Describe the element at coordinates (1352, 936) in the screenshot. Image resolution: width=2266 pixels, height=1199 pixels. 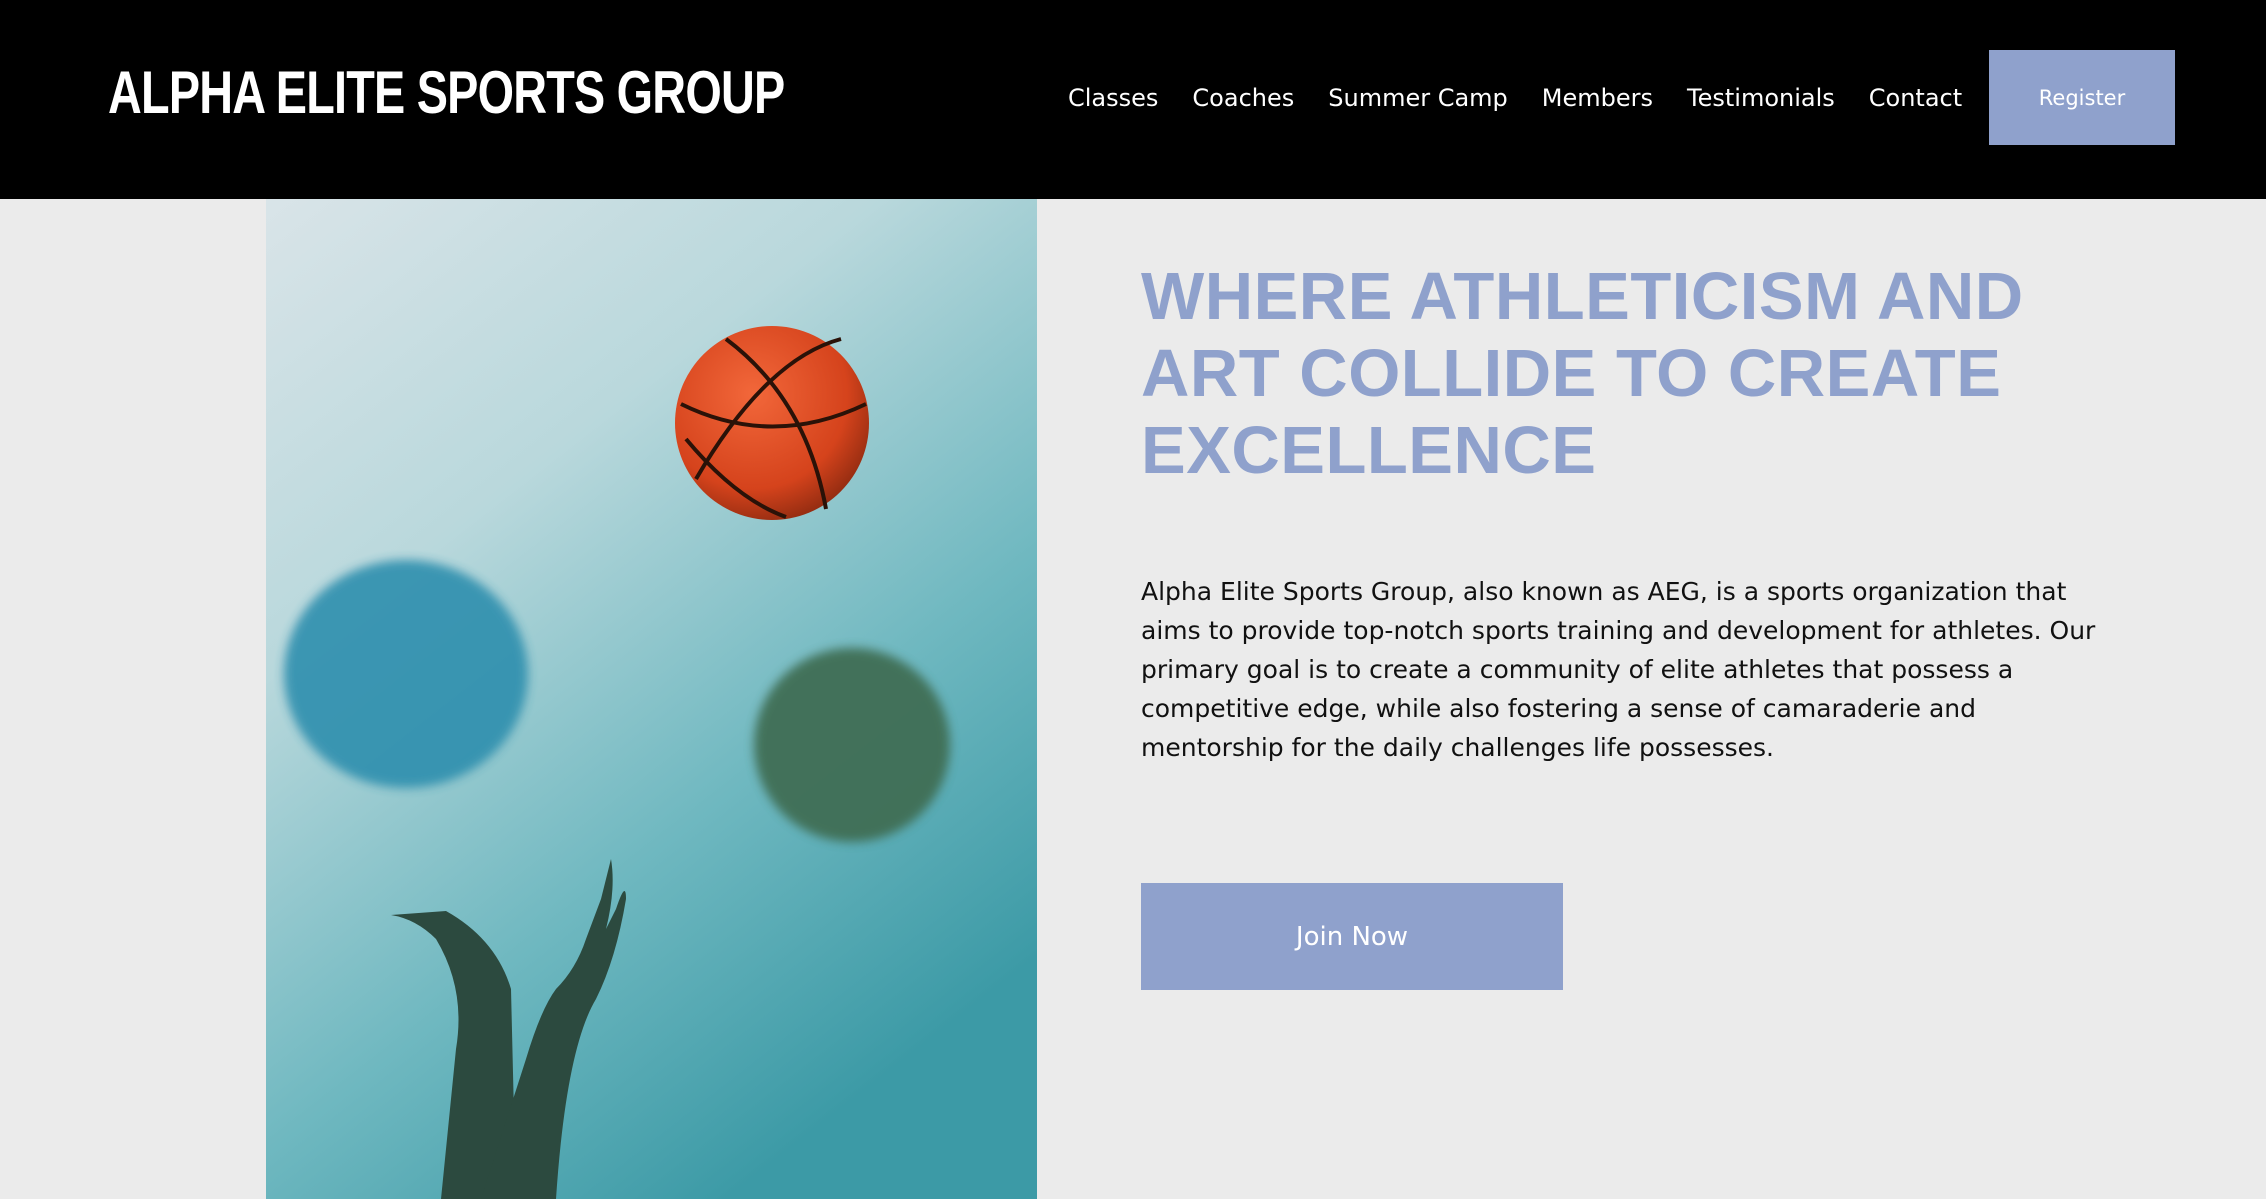
I see `join-now-button: Join Now` at that location.